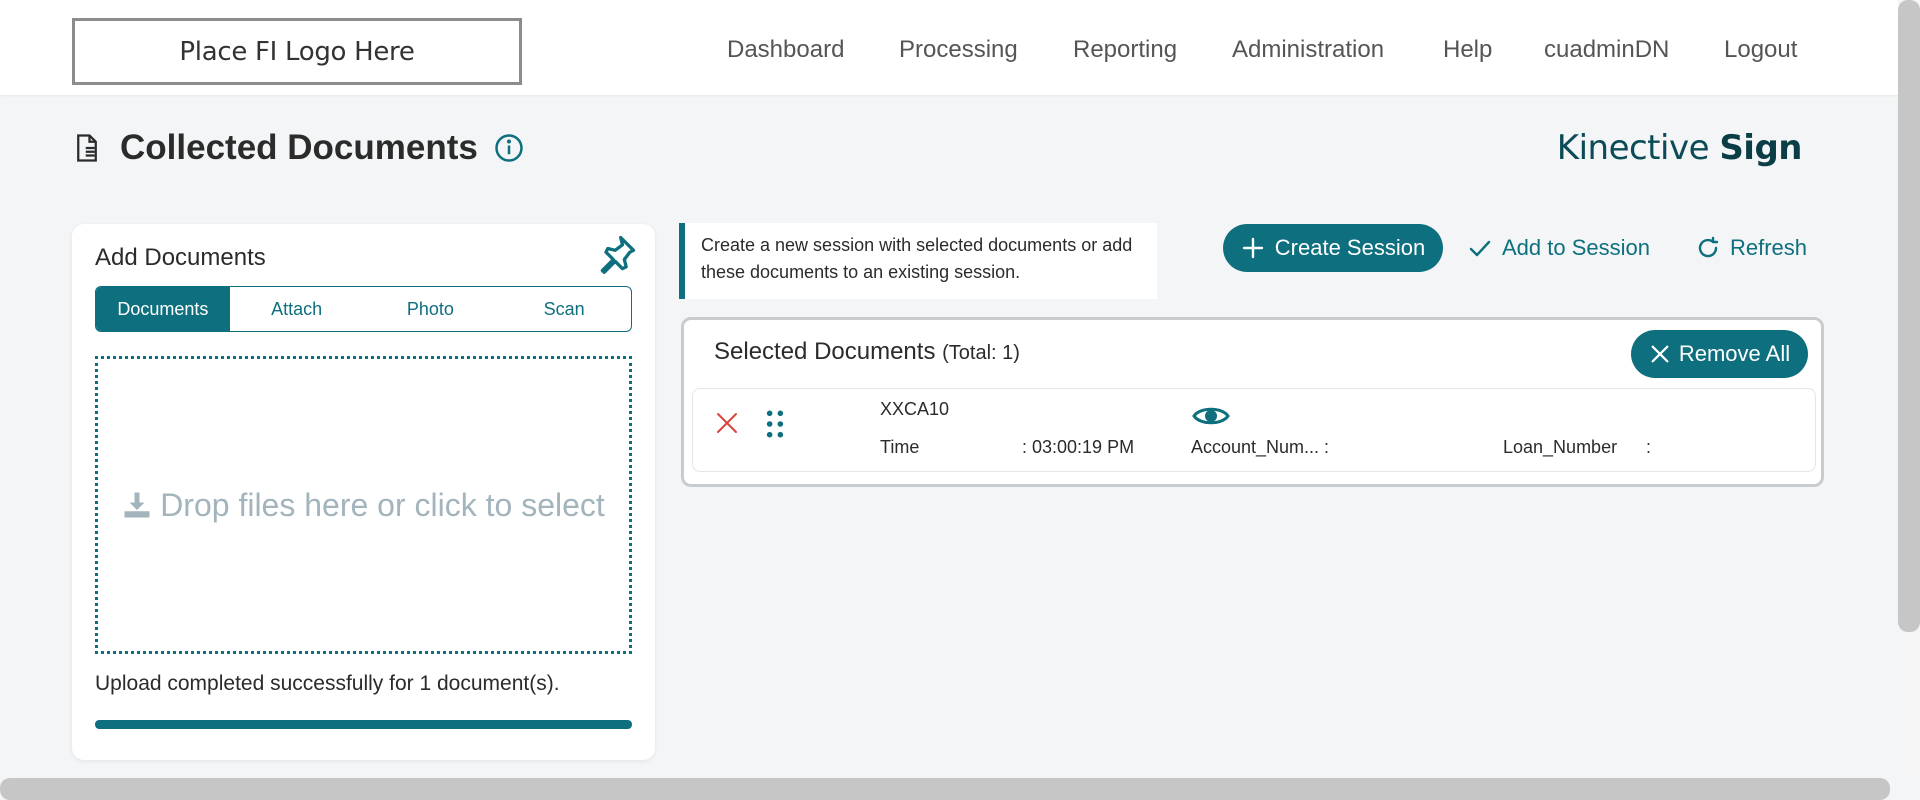  Describe the element at coordinates (1606, 50) in the screenshot. I see `nav-user-account: cuadminDN` at that location.